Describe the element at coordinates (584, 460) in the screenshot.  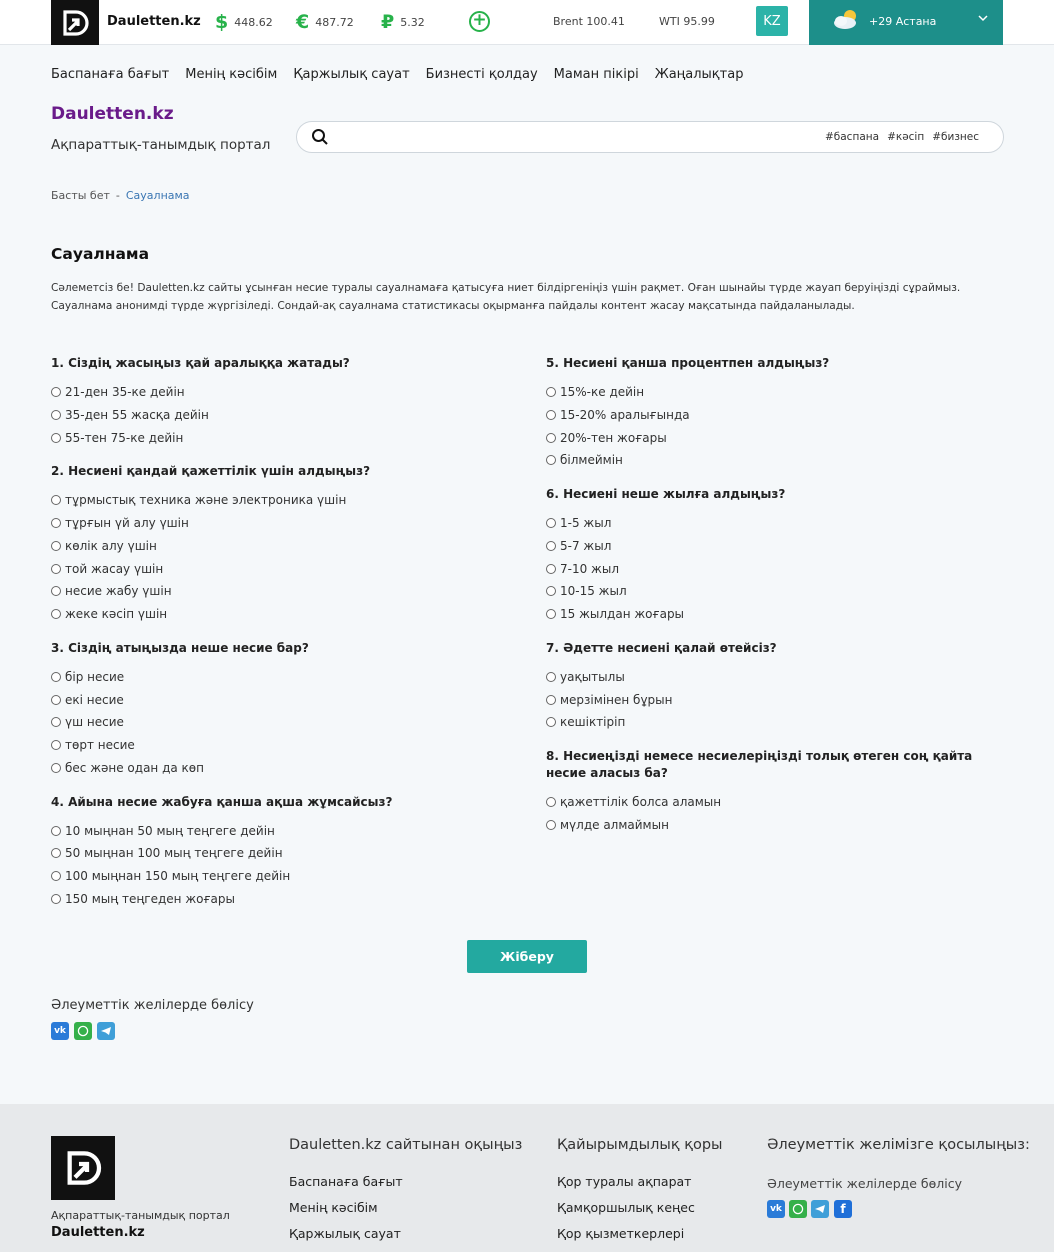
I see `question-5-option-4: білмеймін` at that location.